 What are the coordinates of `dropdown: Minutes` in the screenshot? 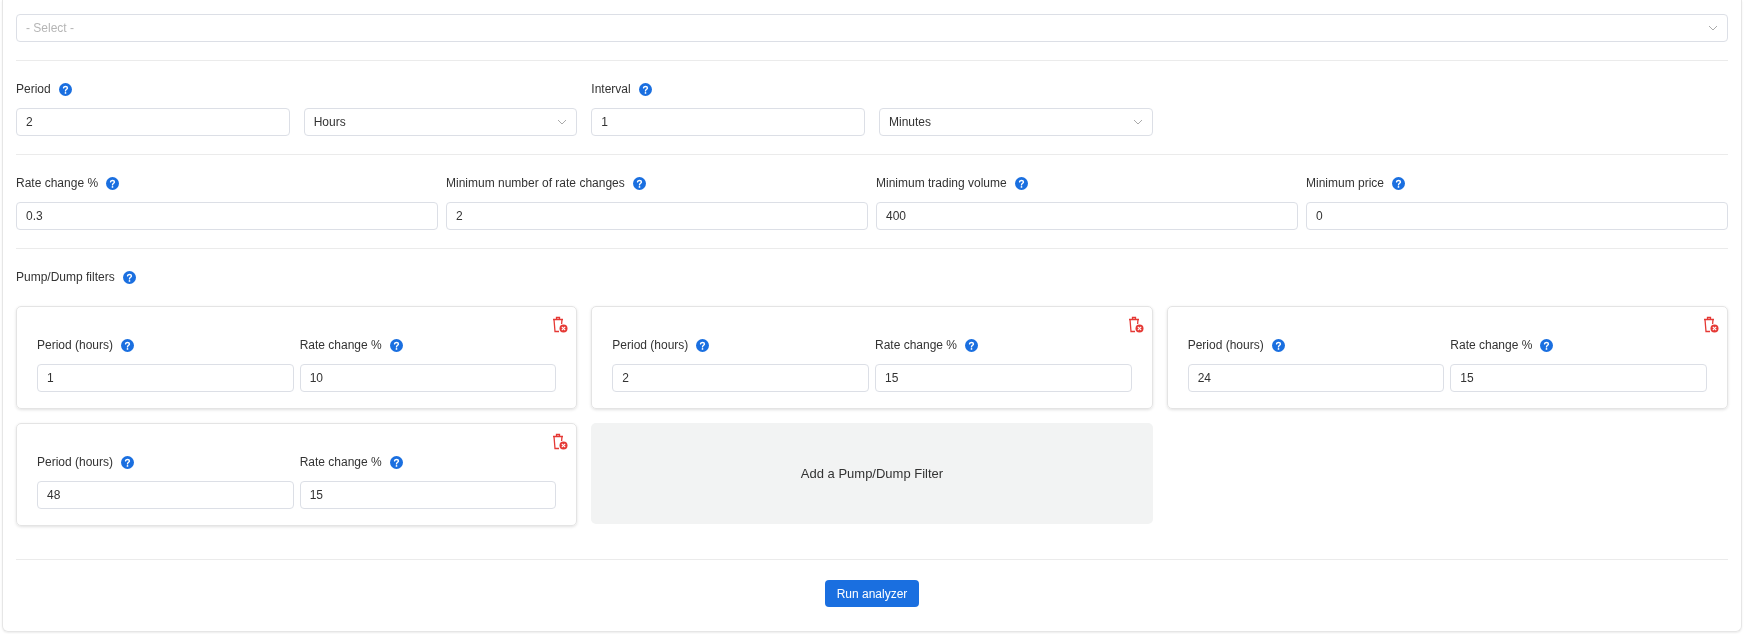 It's located at (1016, 122).